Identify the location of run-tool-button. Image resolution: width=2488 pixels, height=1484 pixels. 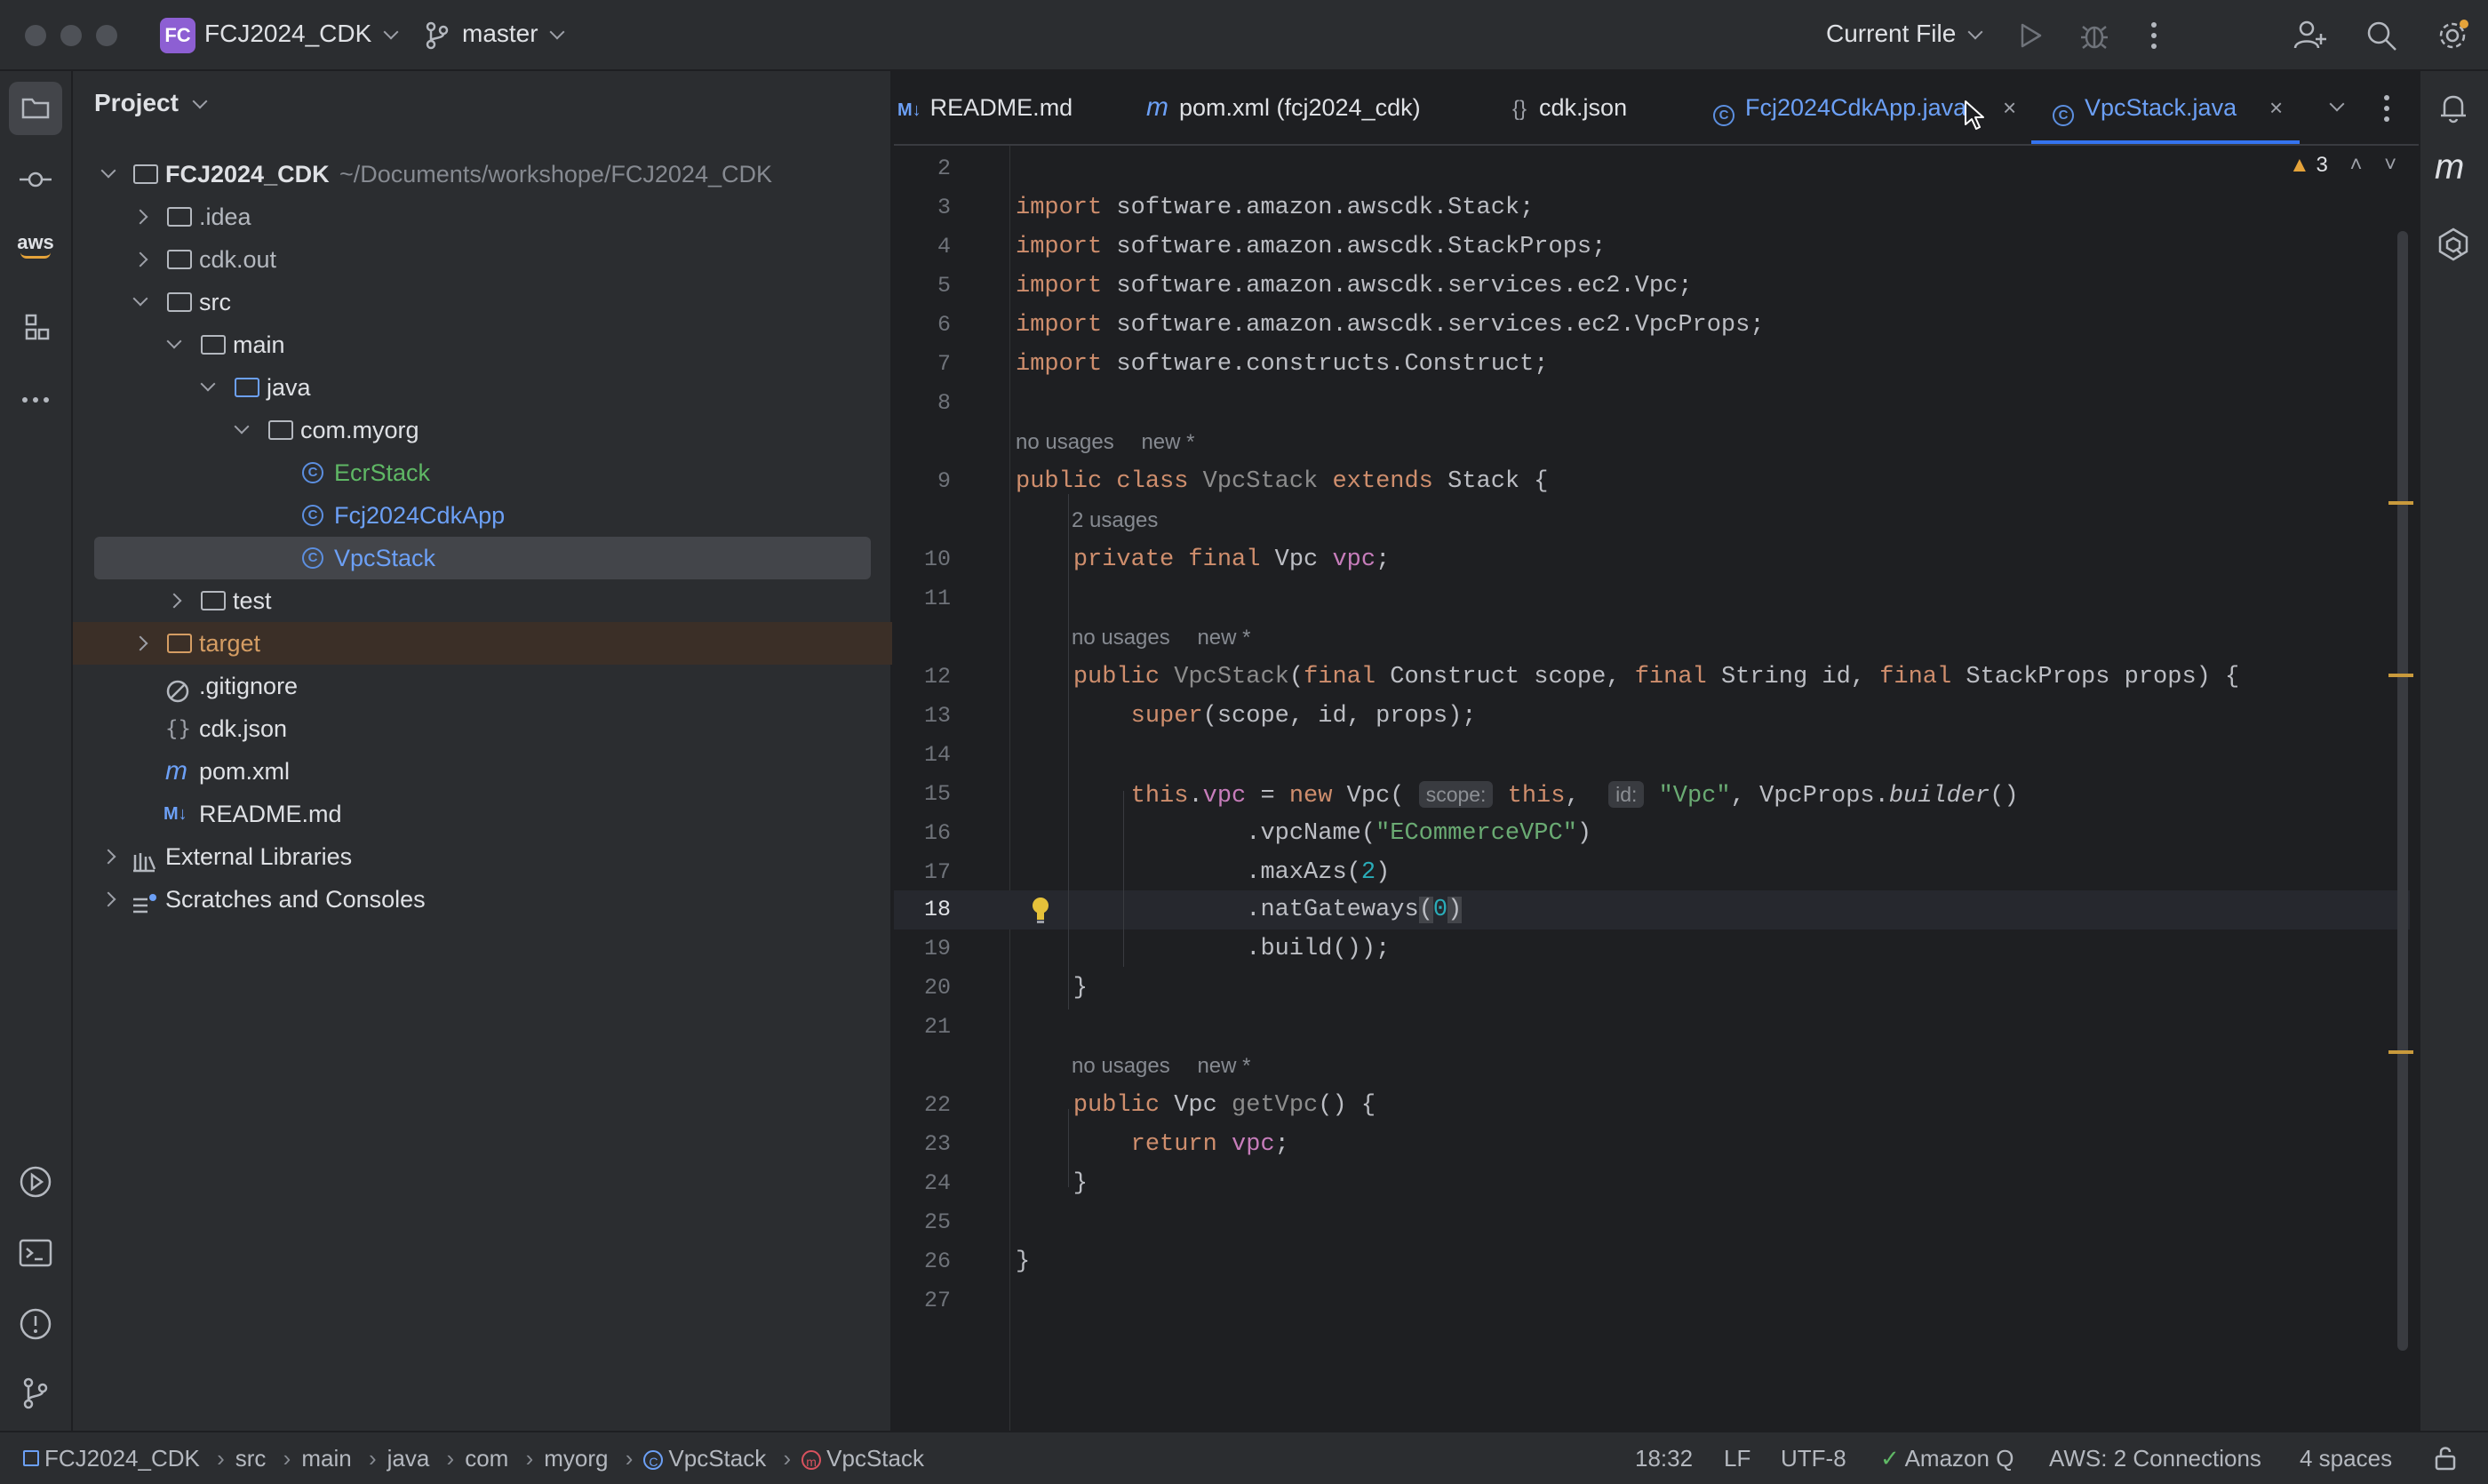
(35, 1184).